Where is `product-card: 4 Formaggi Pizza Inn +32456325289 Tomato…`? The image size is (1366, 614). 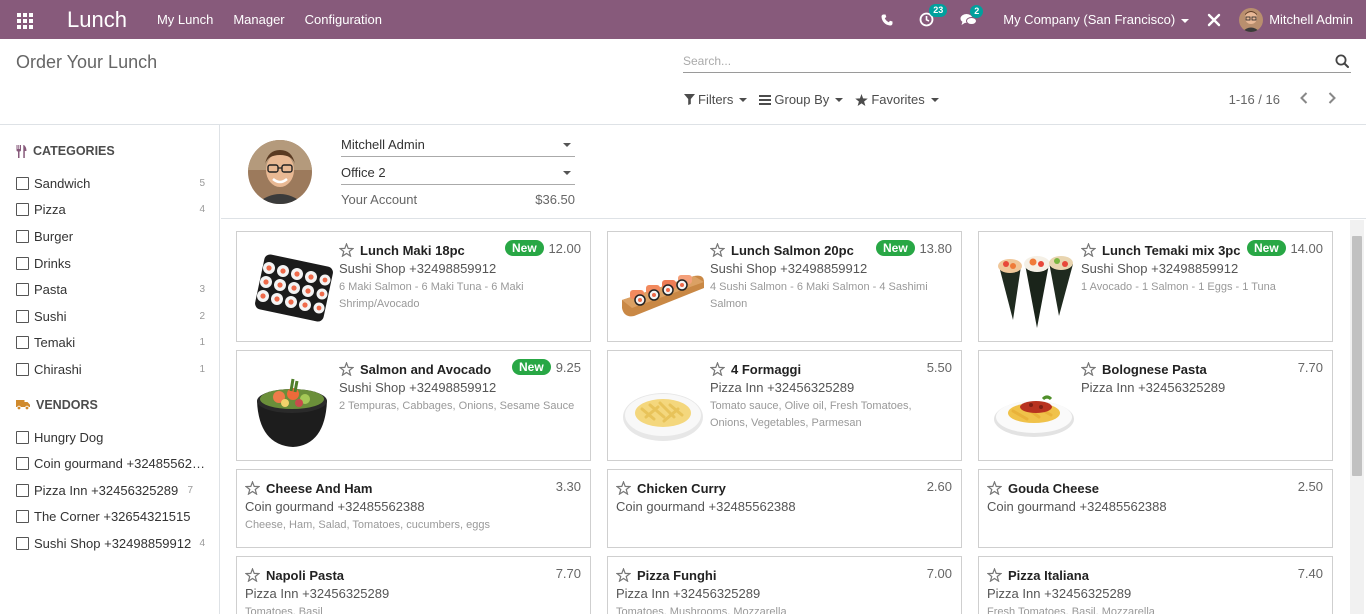 product-card: 4 Formaggi Pizza Inn +32456325289 Tomato… is located at coordinates (784, 405).